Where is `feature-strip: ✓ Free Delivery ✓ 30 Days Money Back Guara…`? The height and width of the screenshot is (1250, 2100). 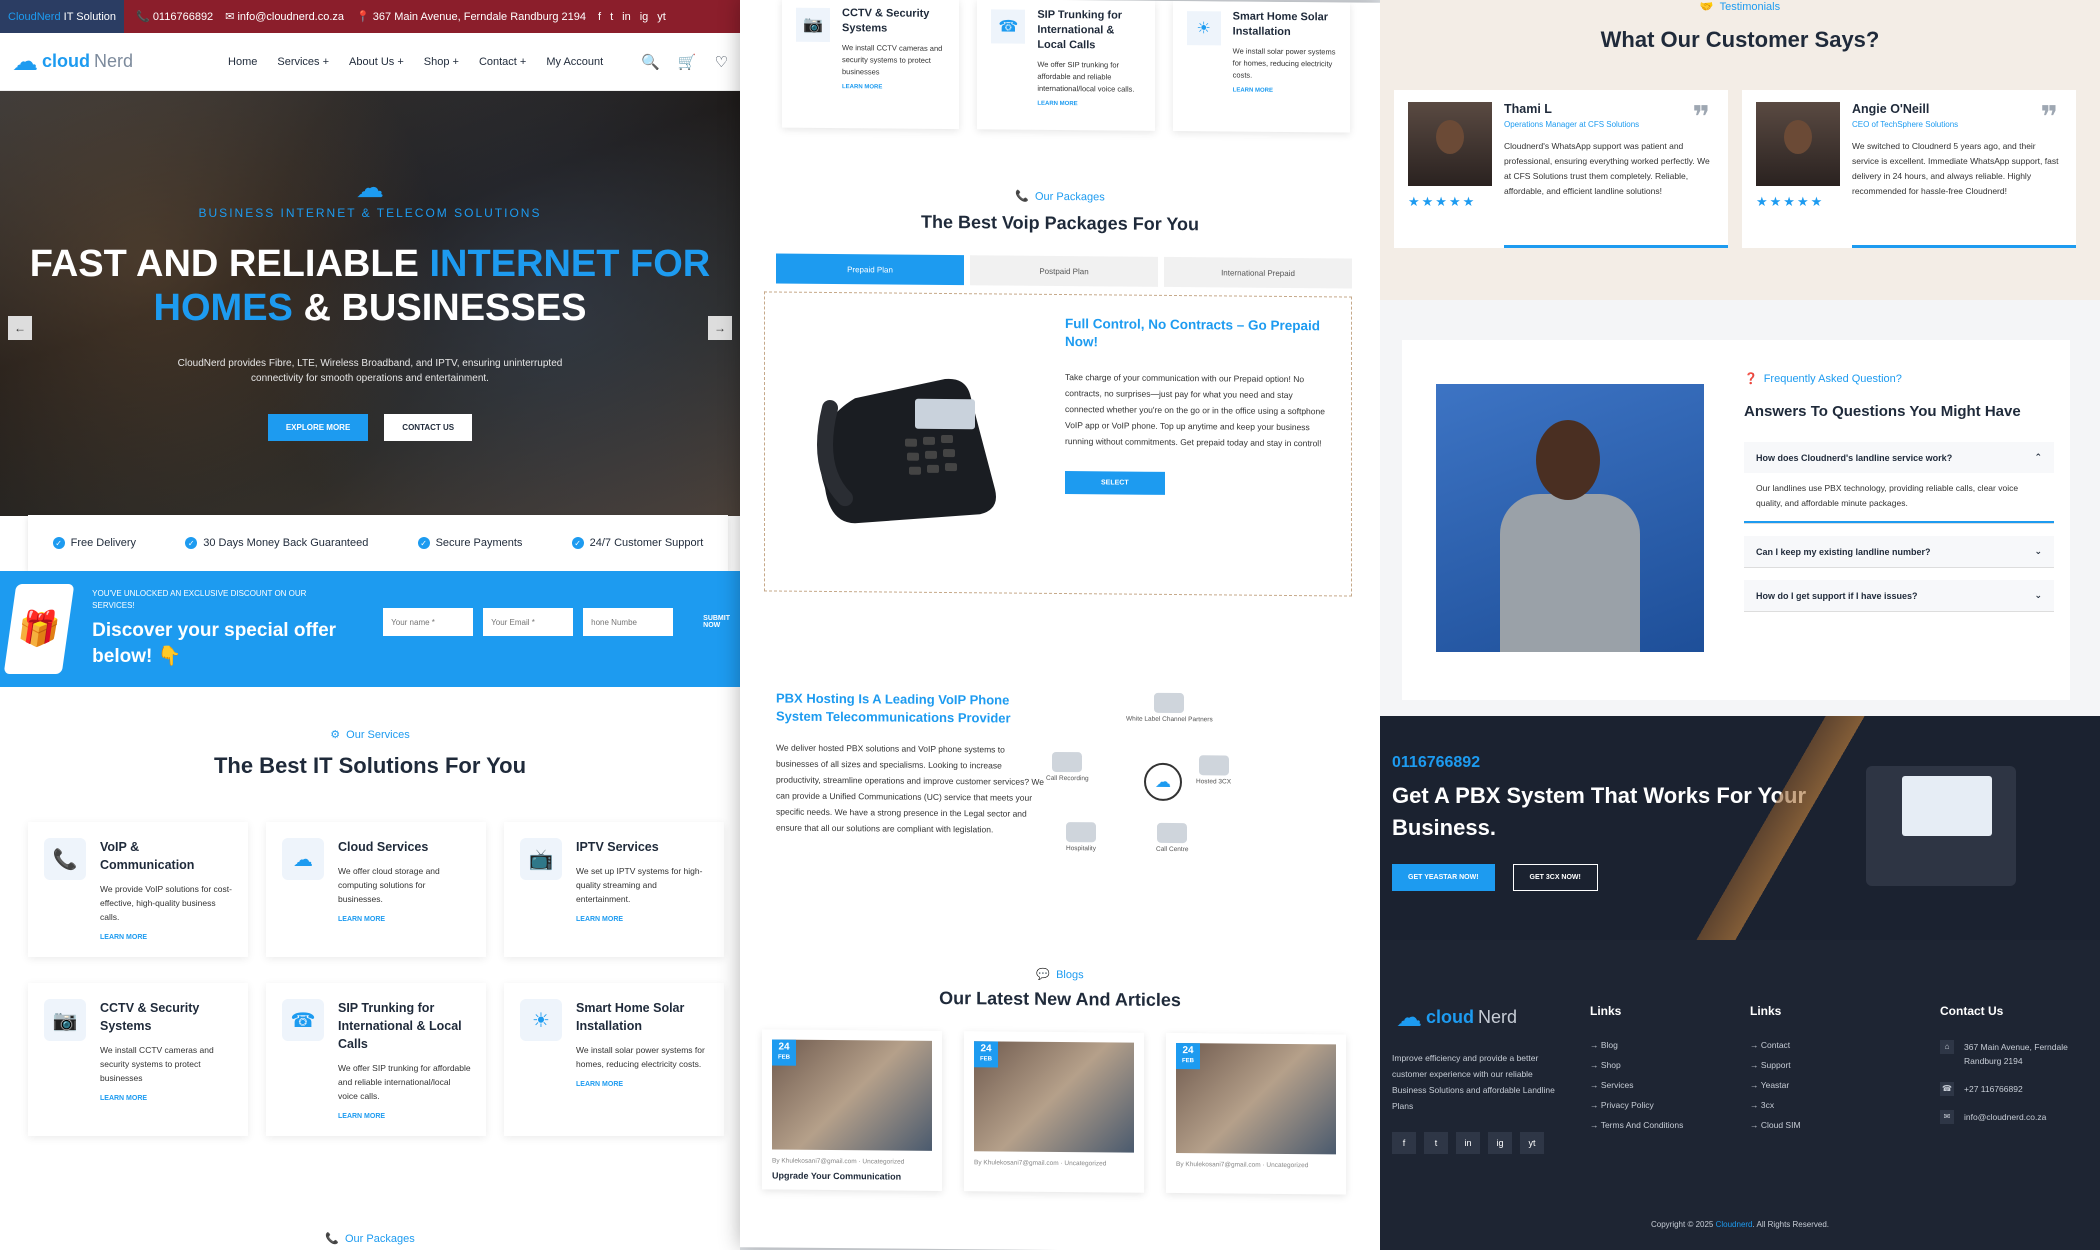 feature-strip: ✓ Free Delivery ✓ 30 Days Money Back Guara… is located at coordinates (378, 543).